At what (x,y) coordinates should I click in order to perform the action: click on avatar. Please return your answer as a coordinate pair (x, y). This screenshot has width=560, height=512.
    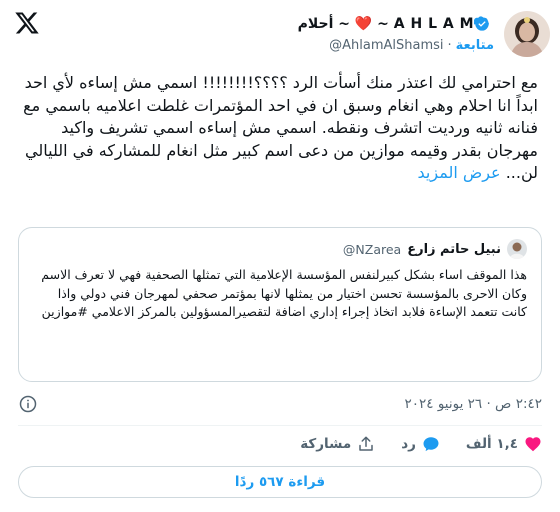
    Looking at the image, I should click on (527, 34).